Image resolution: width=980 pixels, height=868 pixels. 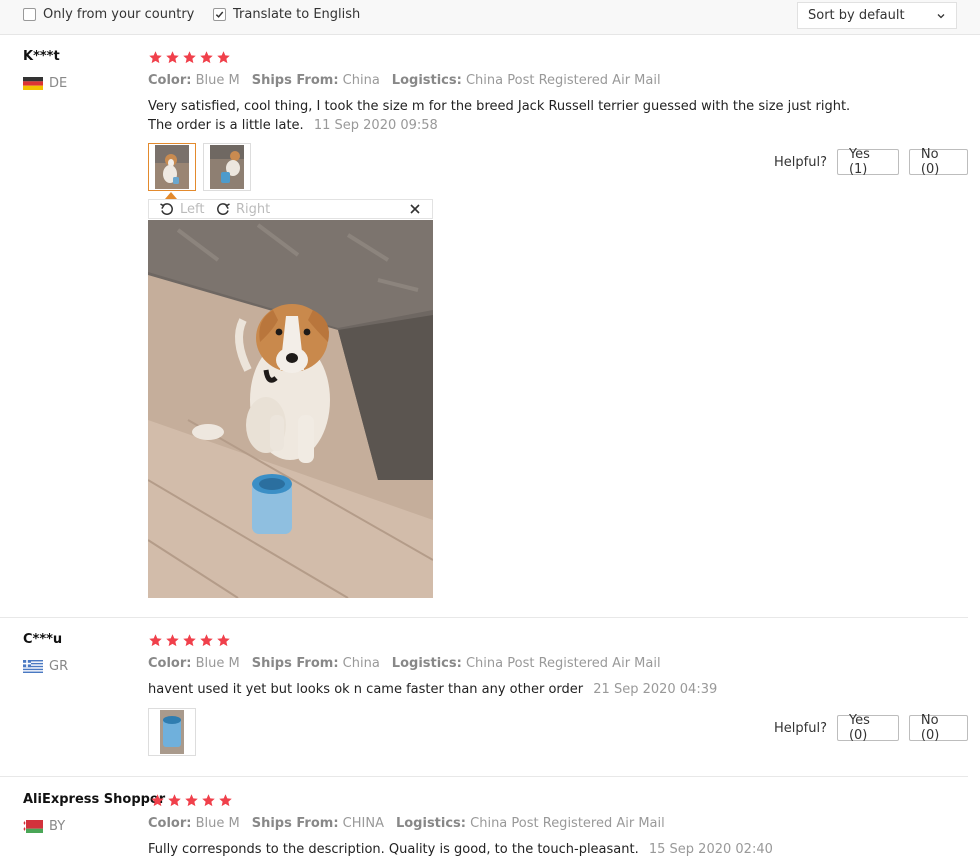 I want to click on only-country-checkbox: Only from your country, so click(x=108, y=14).